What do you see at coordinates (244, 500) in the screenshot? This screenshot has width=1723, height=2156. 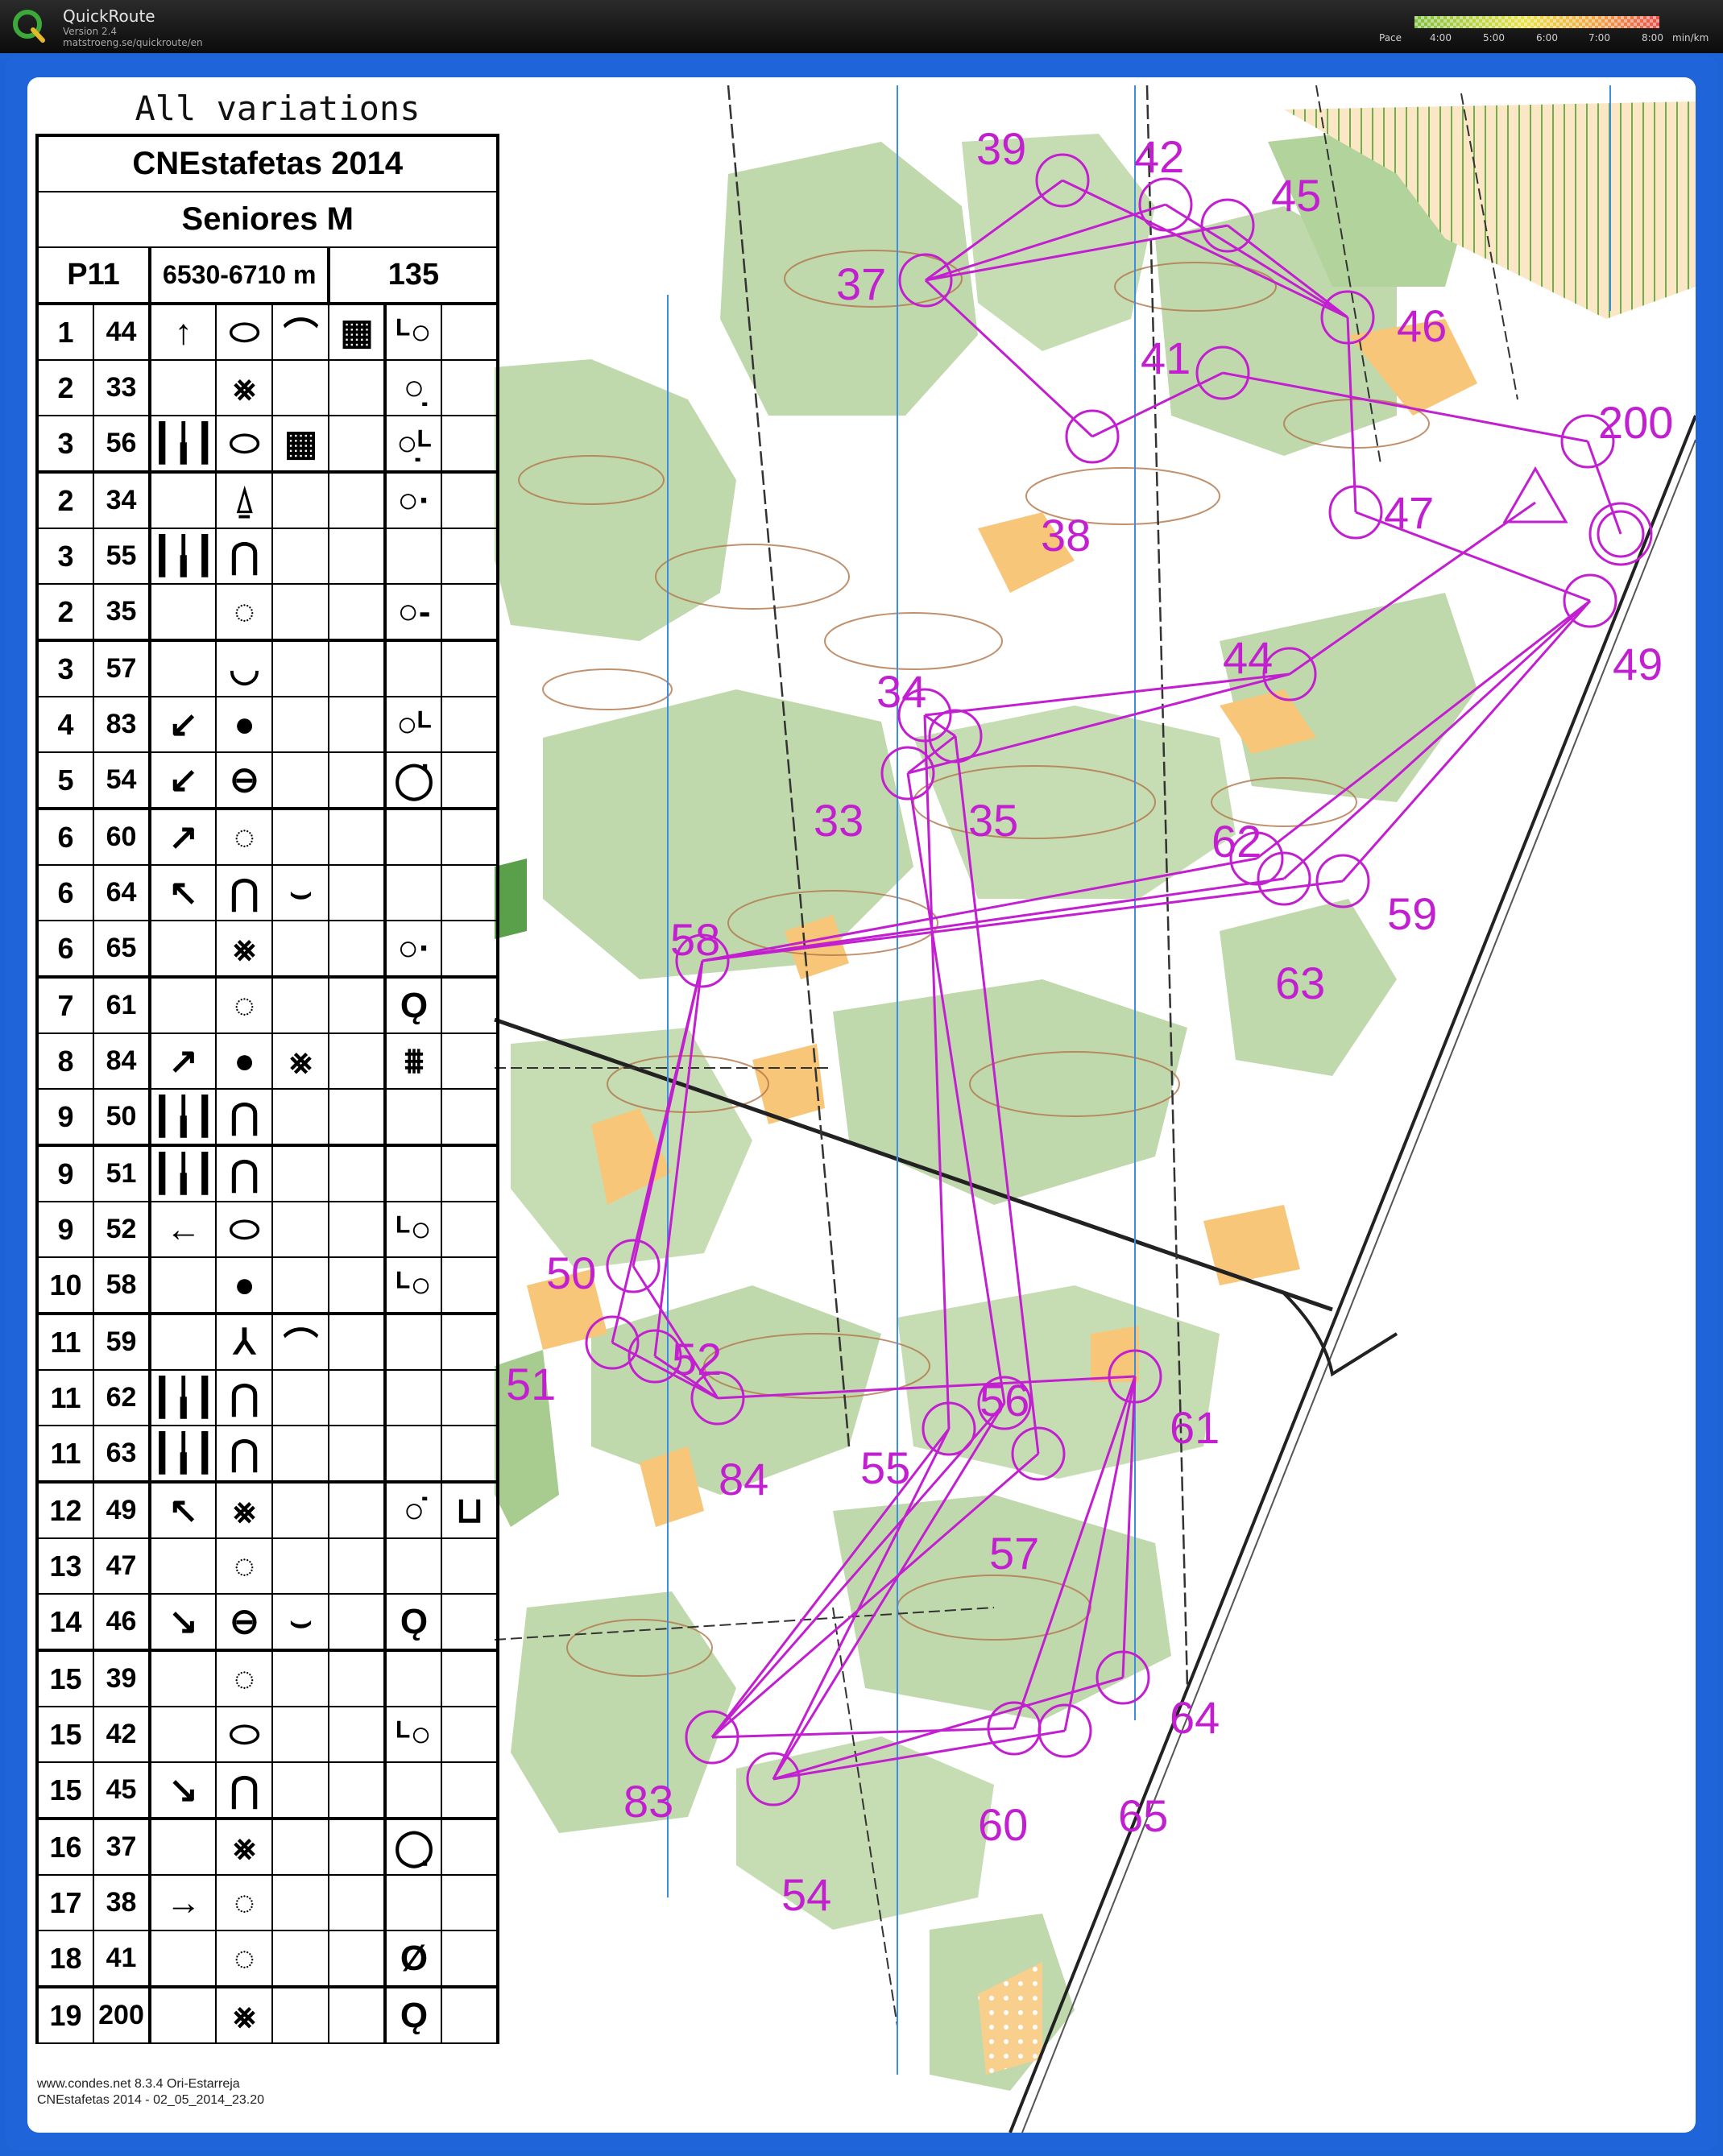 I see `feature-symbol: ⍙` at bounding box center [244, 500].